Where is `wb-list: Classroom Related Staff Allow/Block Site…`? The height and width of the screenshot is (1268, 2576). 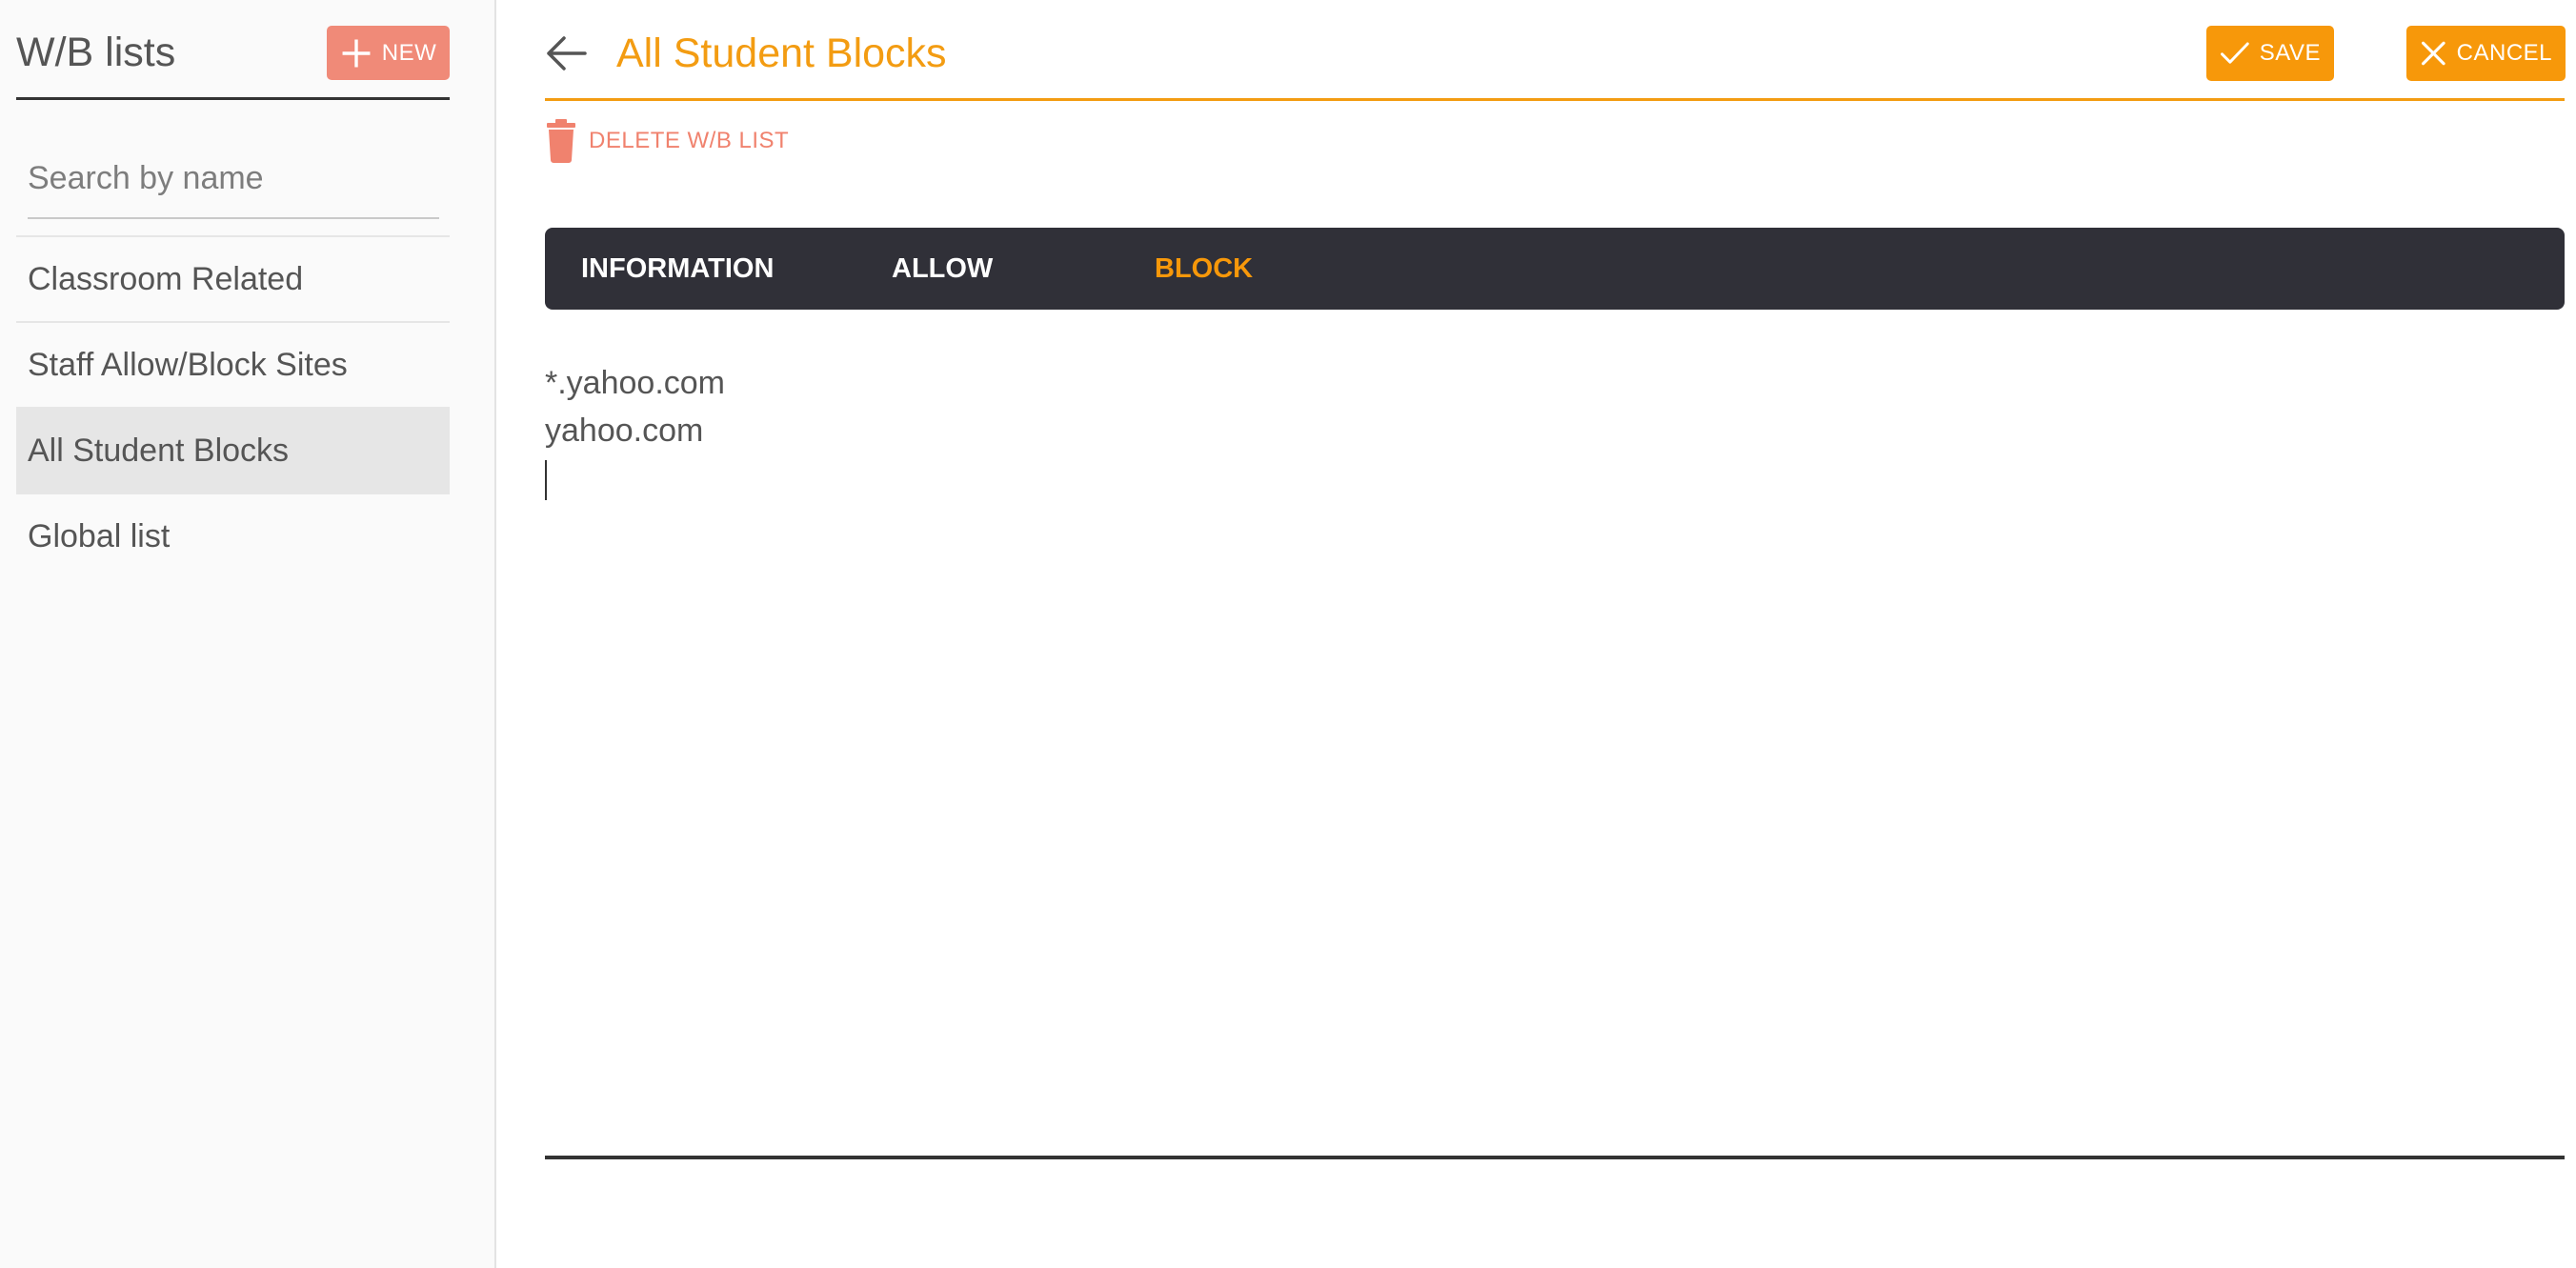
wb-list: Classroom Related Staff Allow/Block Site… is located at coordinates (233, 406).